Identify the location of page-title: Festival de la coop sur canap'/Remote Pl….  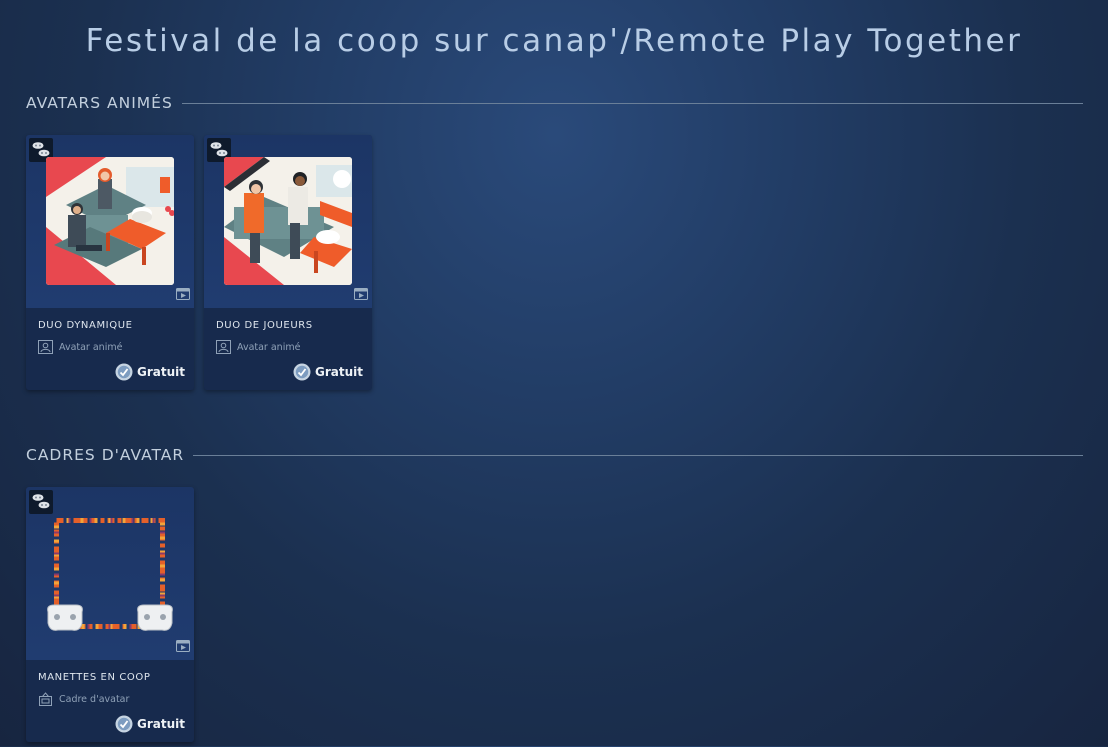
(554, 40).